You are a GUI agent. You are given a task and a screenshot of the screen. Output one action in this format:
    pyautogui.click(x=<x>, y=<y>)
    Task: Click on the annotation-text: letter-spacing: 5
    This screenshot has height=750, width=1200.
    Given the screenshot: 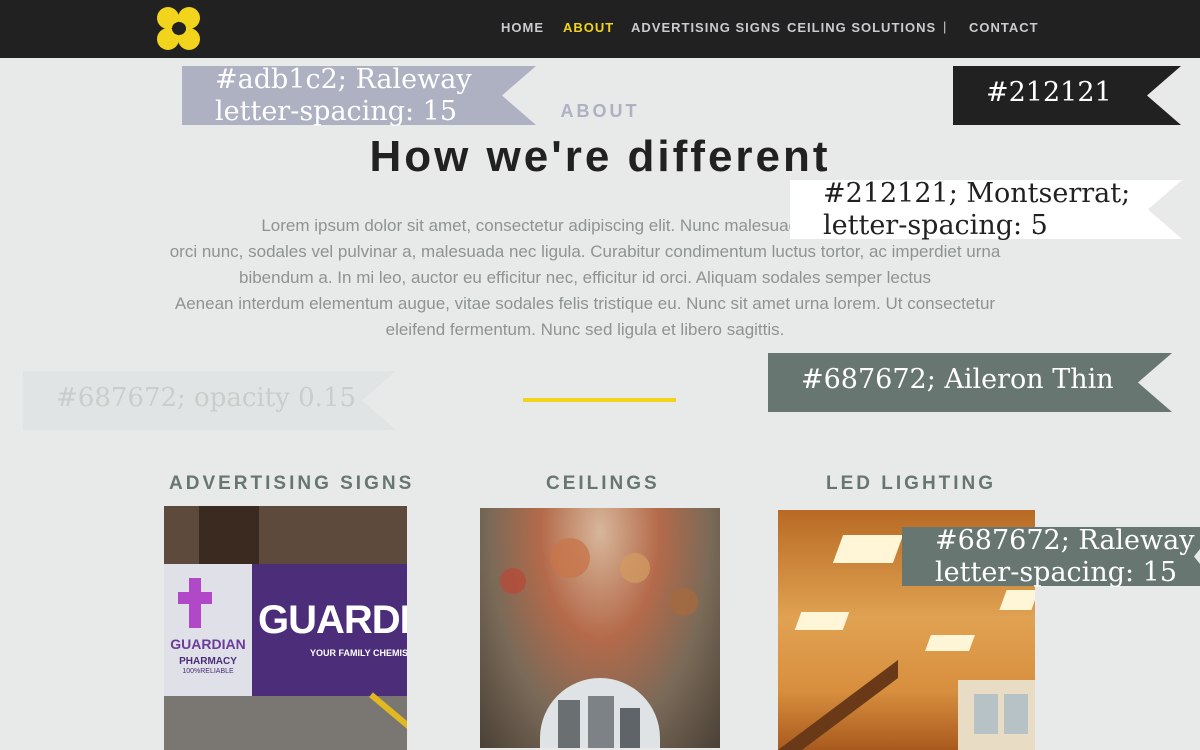 What is the action you would take?
    pyautogui.click(x=935, y=225)
    